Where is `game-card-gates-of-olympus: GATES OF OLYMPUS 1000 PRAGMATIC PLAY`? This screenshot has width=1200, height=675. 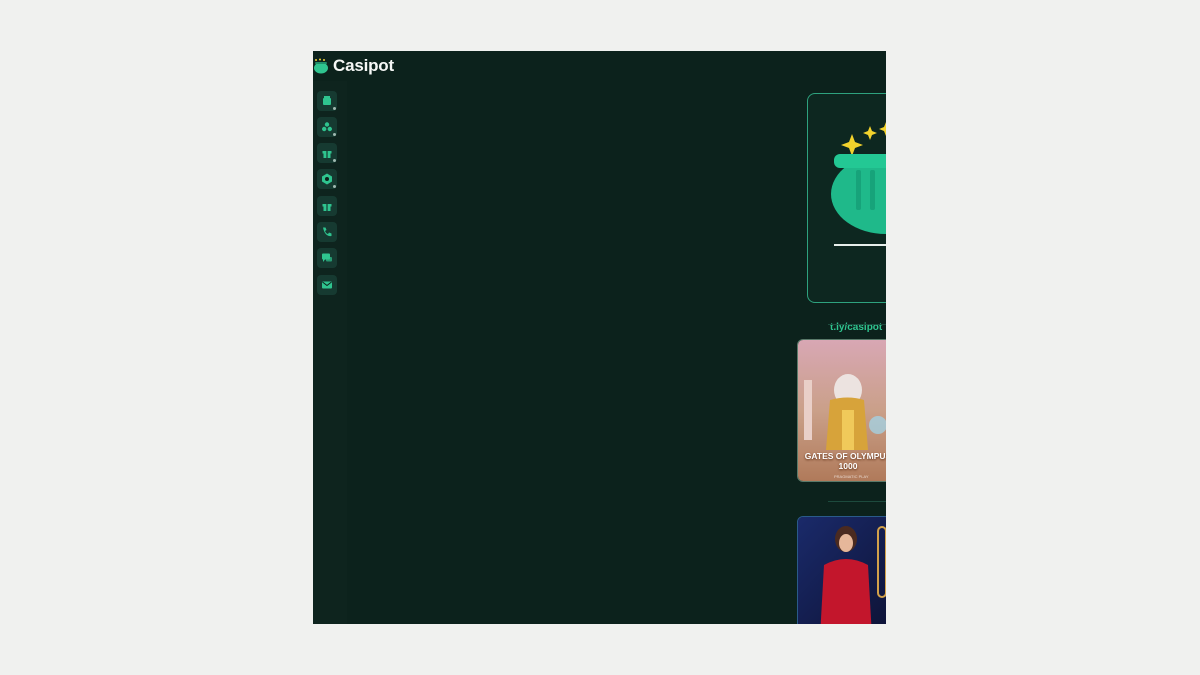
game-card-gates-of-olympus: GATES OF OLYMPUS 1000 PRAGMATIC PLAY is located at coordinates (841, 410).